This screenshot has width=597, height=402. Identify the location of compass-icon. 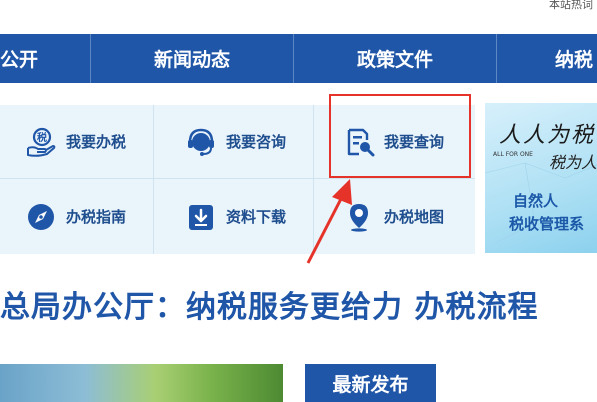
(41, 217).